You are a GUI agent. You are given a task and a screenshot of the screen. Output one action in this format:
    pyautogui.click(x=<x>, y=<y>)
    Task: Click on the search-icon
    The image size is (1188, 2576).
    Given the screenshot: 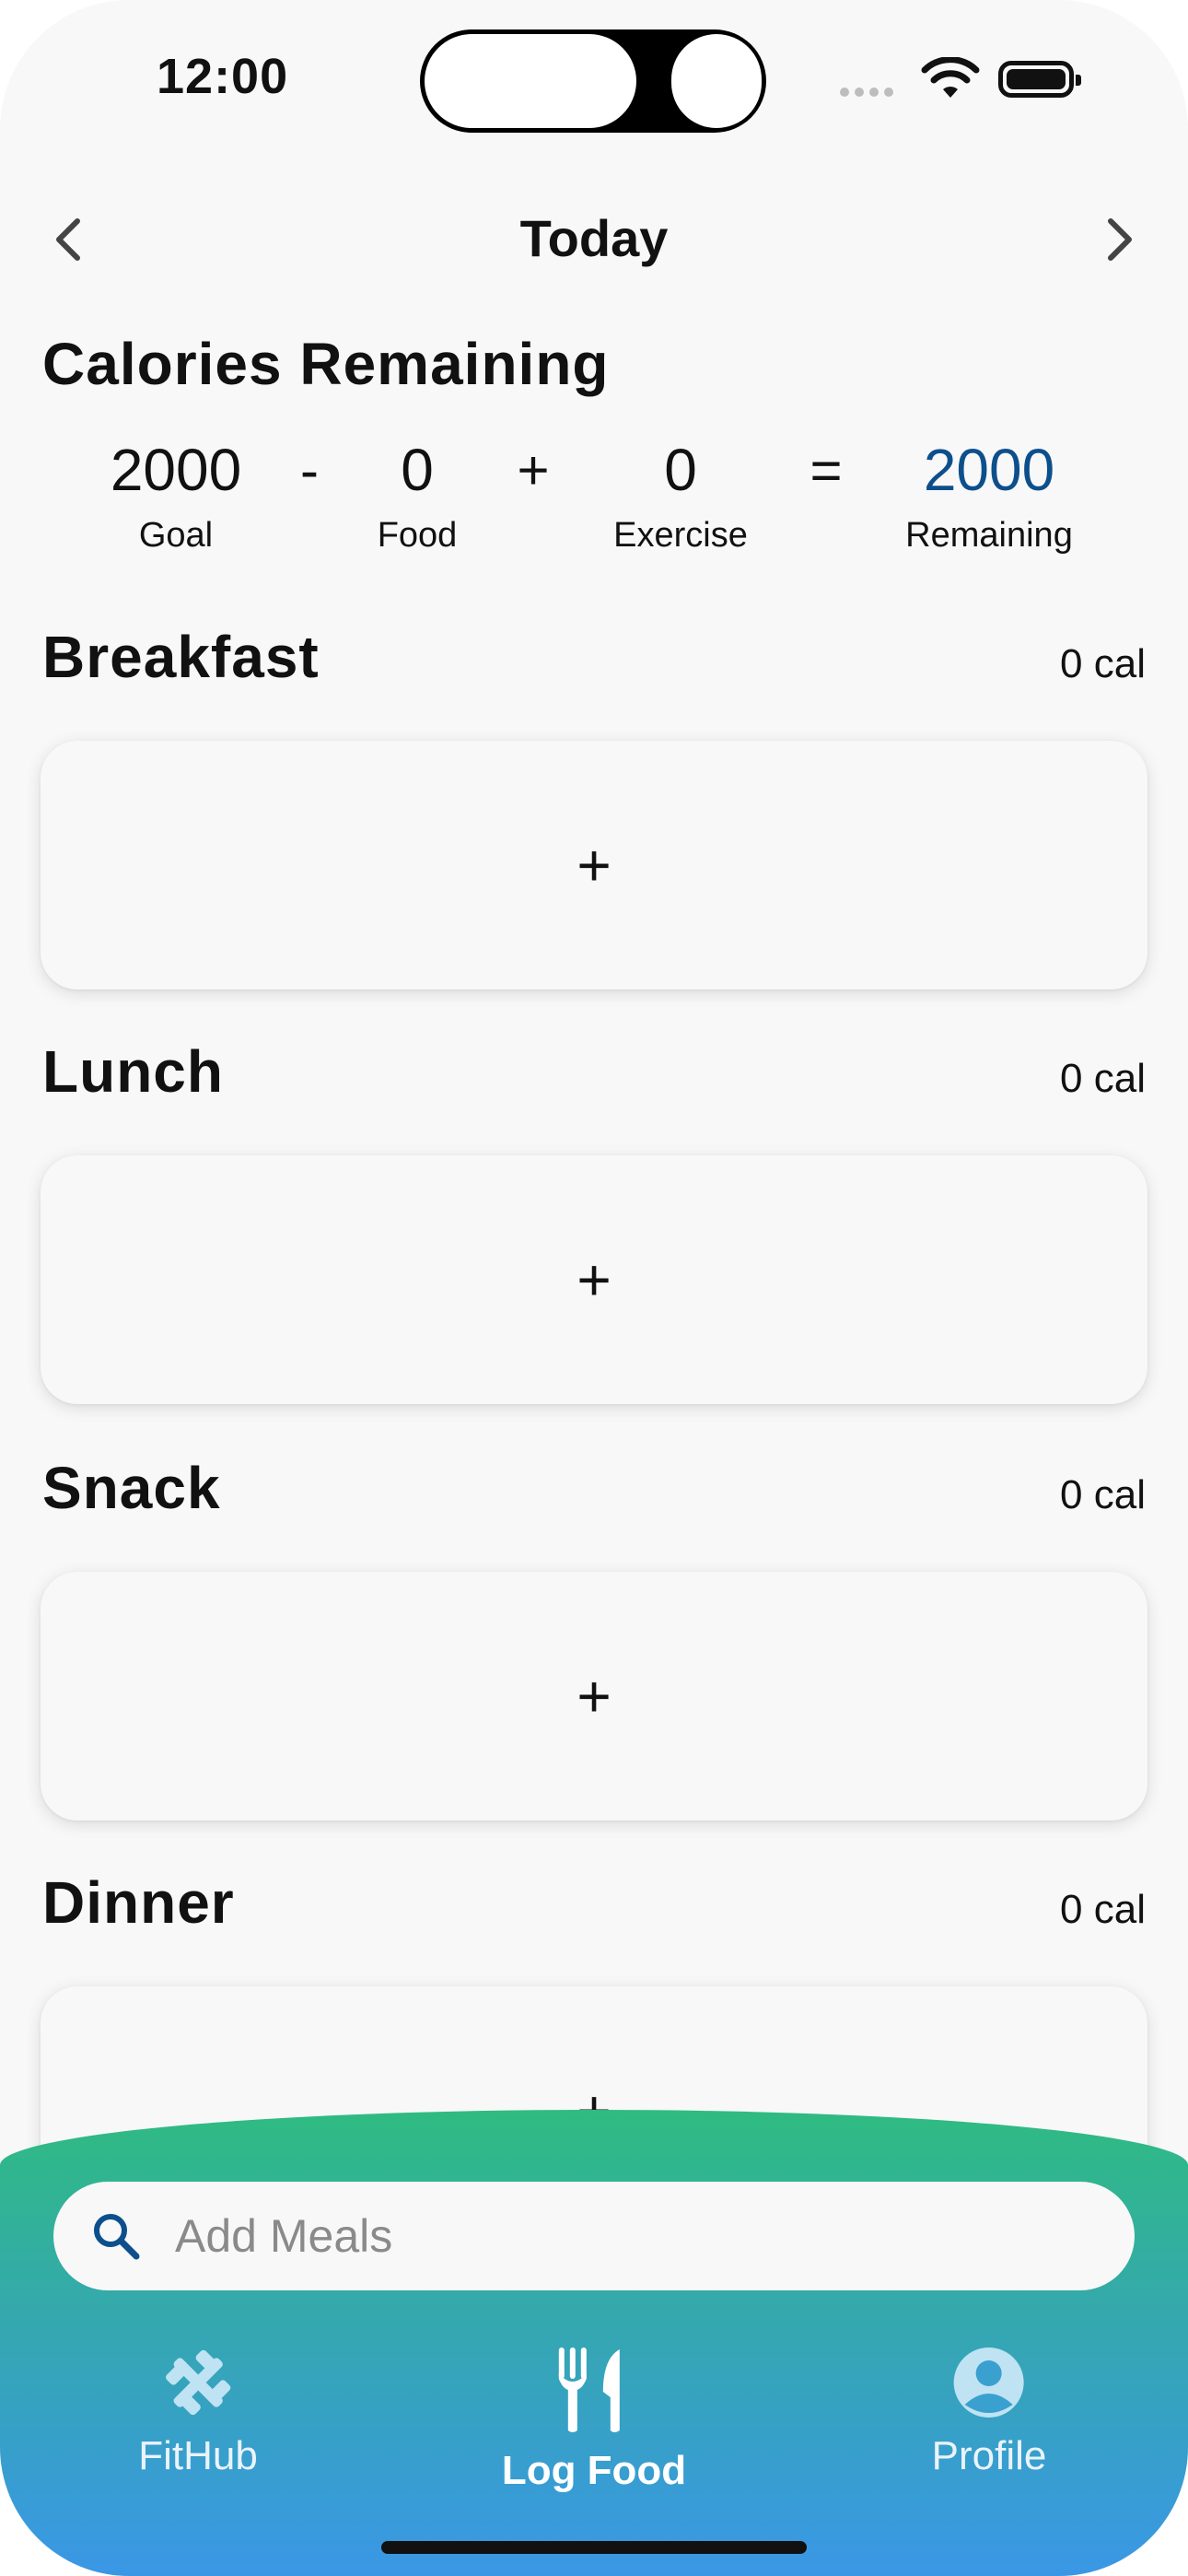 What is the action you would take?
    pyautogui.click(x=117, y=2237)
    